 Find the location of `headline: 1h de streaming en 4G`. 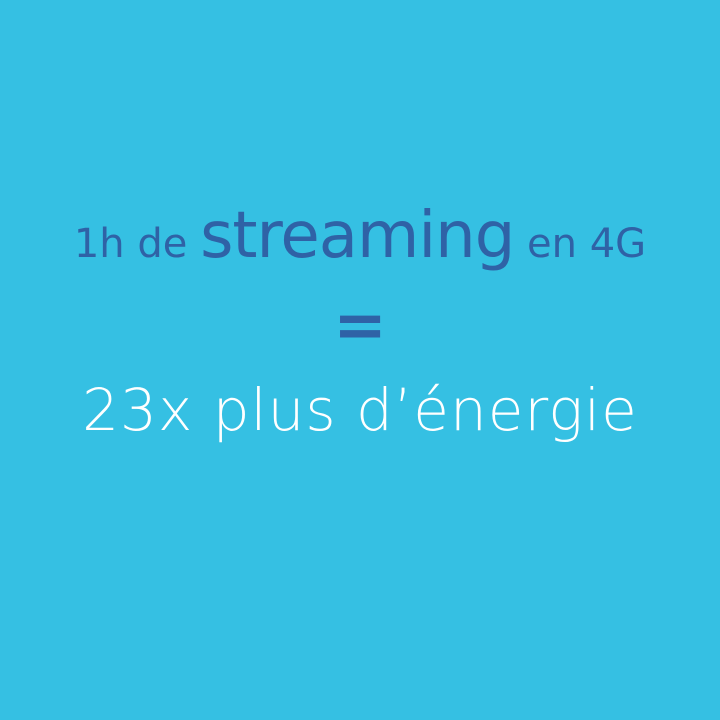

headline: 1h de streaming en 4G is located at coordinates (360, 236).